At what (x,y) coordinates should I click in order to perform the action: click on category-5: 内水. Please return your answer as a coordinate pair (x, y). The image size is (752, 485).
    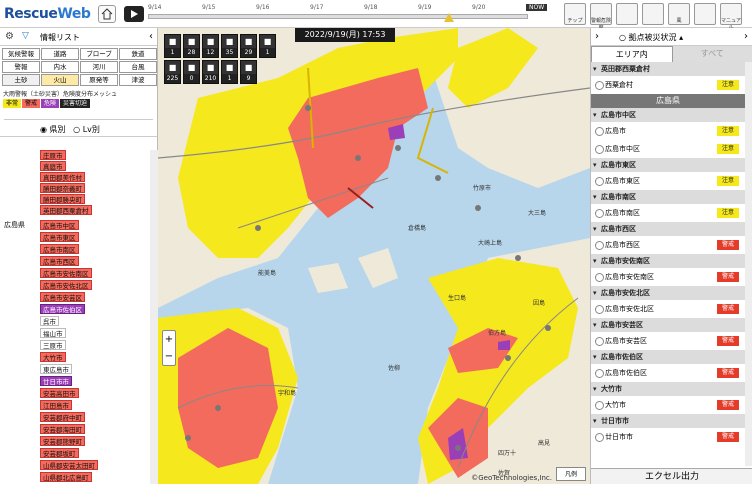
    Looking at the image, I should click on (60, 67).